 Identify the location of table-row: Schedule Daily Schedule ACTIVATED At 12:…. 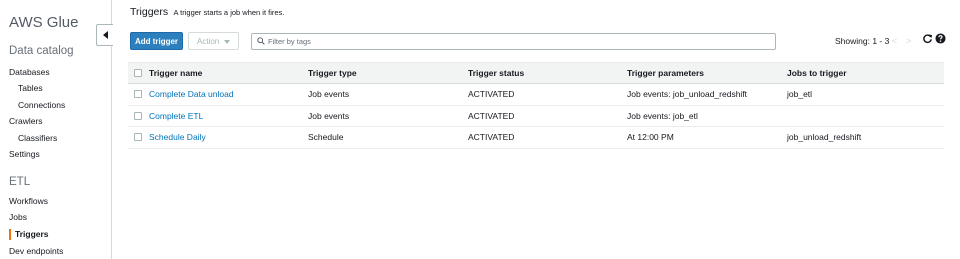
(536, 138).